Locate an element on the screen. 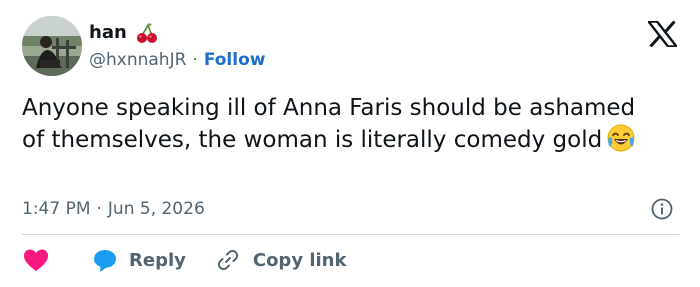 This screenshot has width=700, height=287. copy-link-label: Copy link is located at coordinates (299, 260).